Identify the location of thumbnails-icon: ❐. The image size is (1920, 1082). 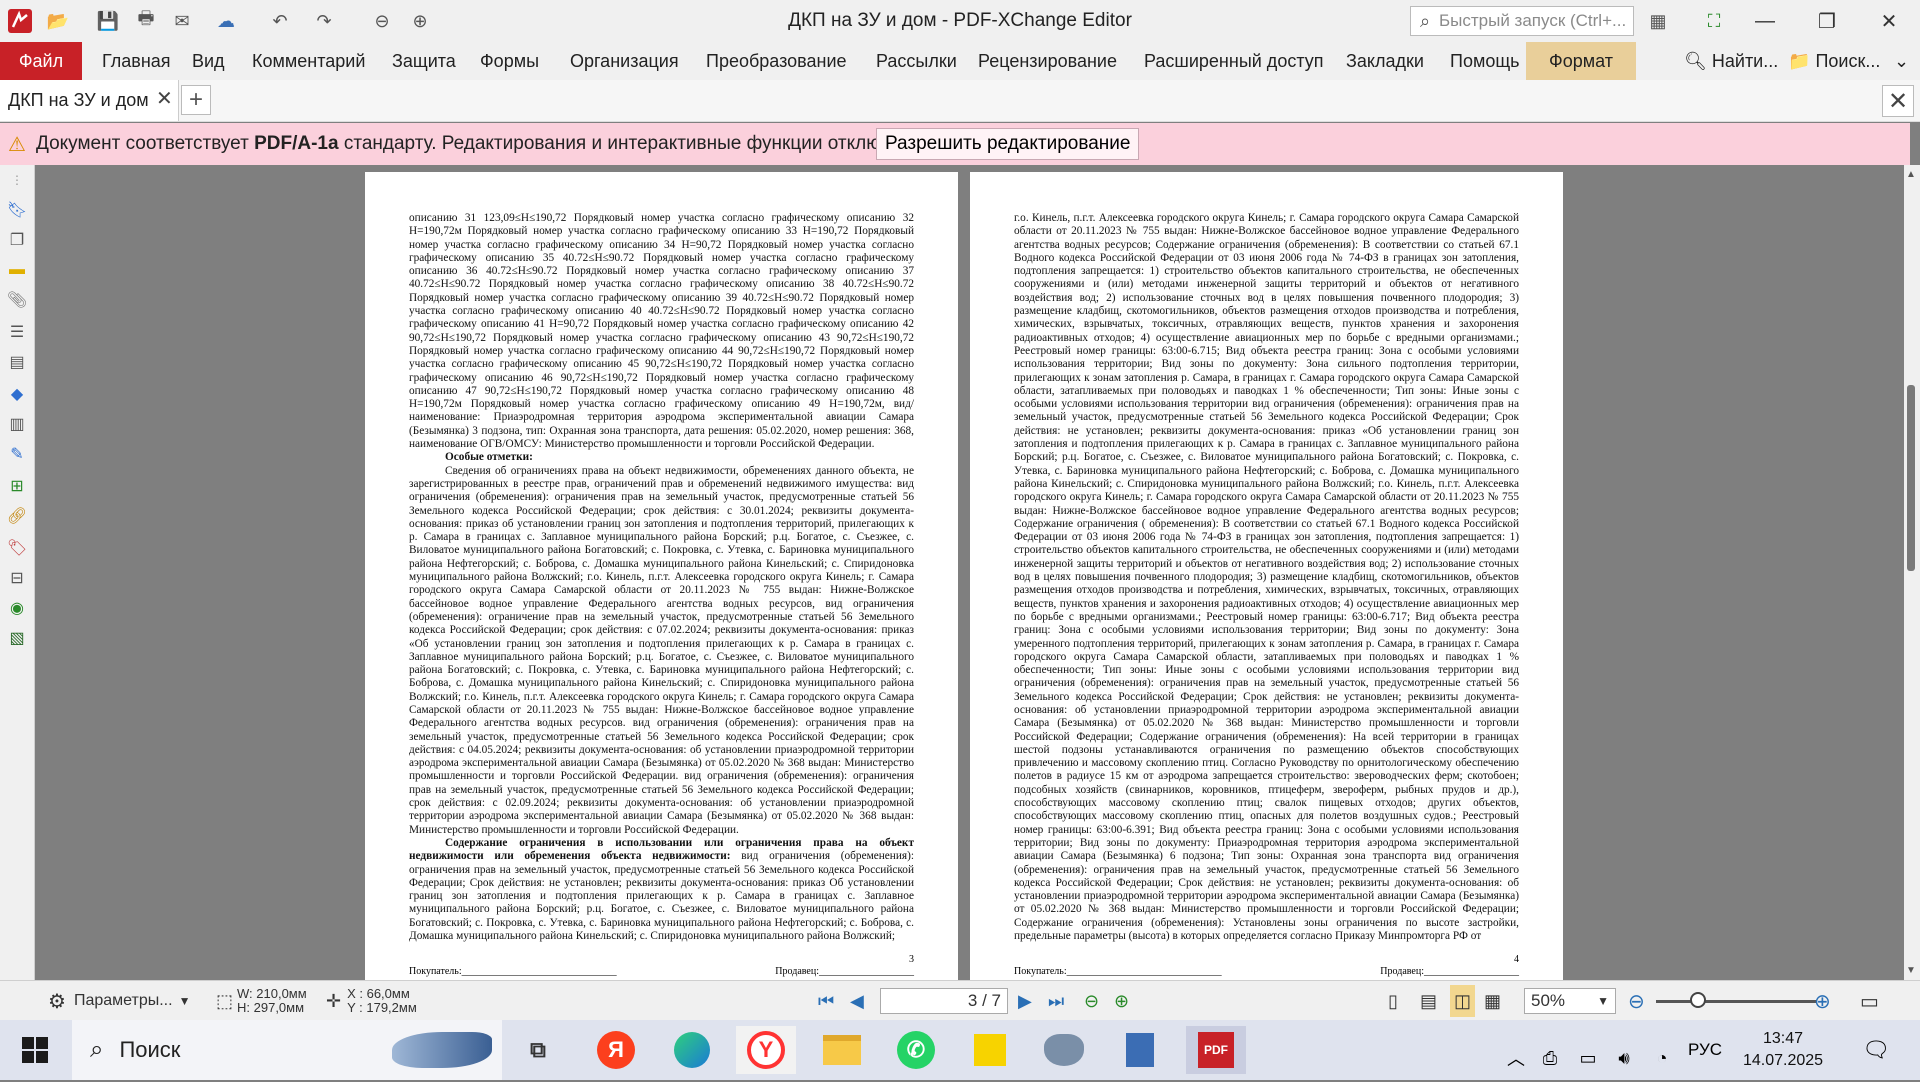
(17, 240).